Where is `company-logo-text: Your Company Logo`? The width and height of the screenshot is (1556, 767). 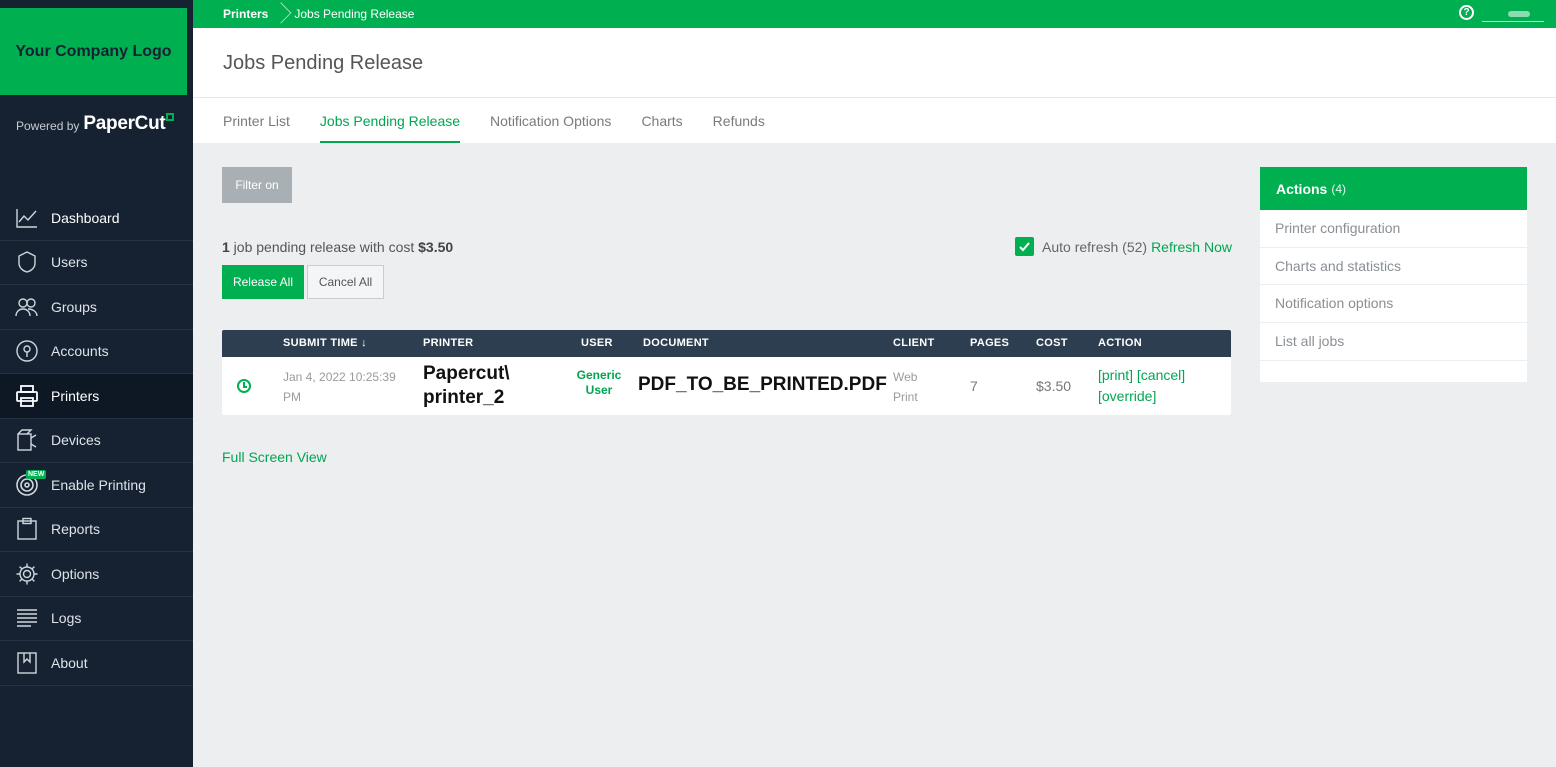 company-logo-text: Your Company Logo is located at coordinates (93, 51).